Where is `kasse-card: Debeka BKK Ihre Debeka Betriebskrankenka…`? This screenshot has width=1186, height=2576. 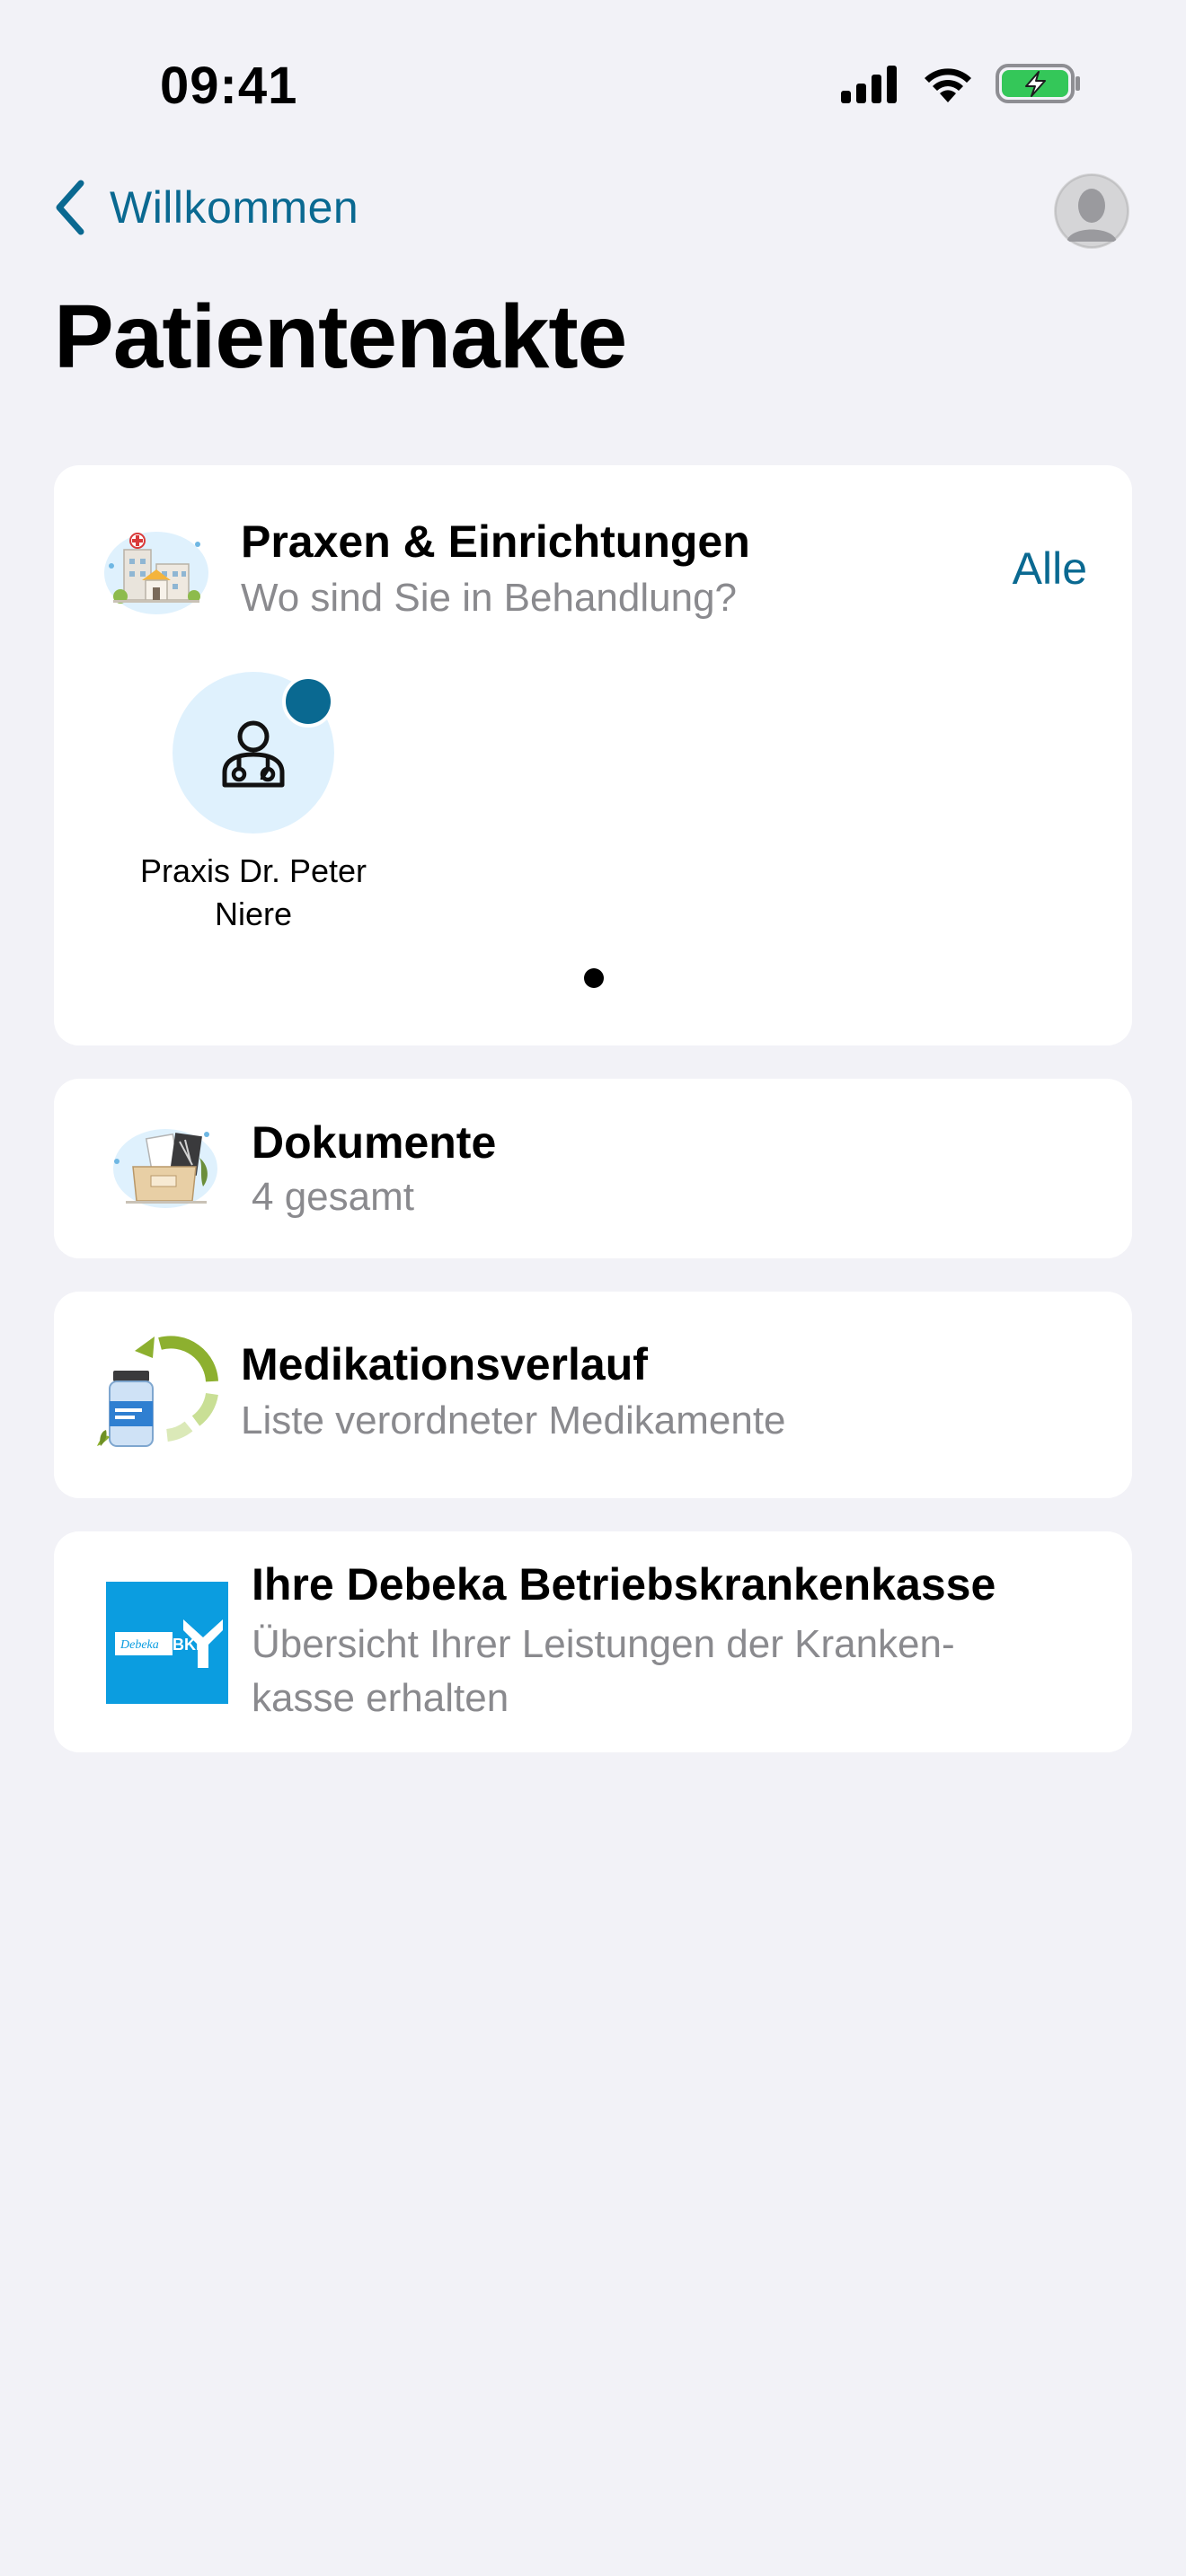 kasse-card: Debeka BKK Ihre Debeka Betriebskrankenka… is located at coordinates (593, 1641).